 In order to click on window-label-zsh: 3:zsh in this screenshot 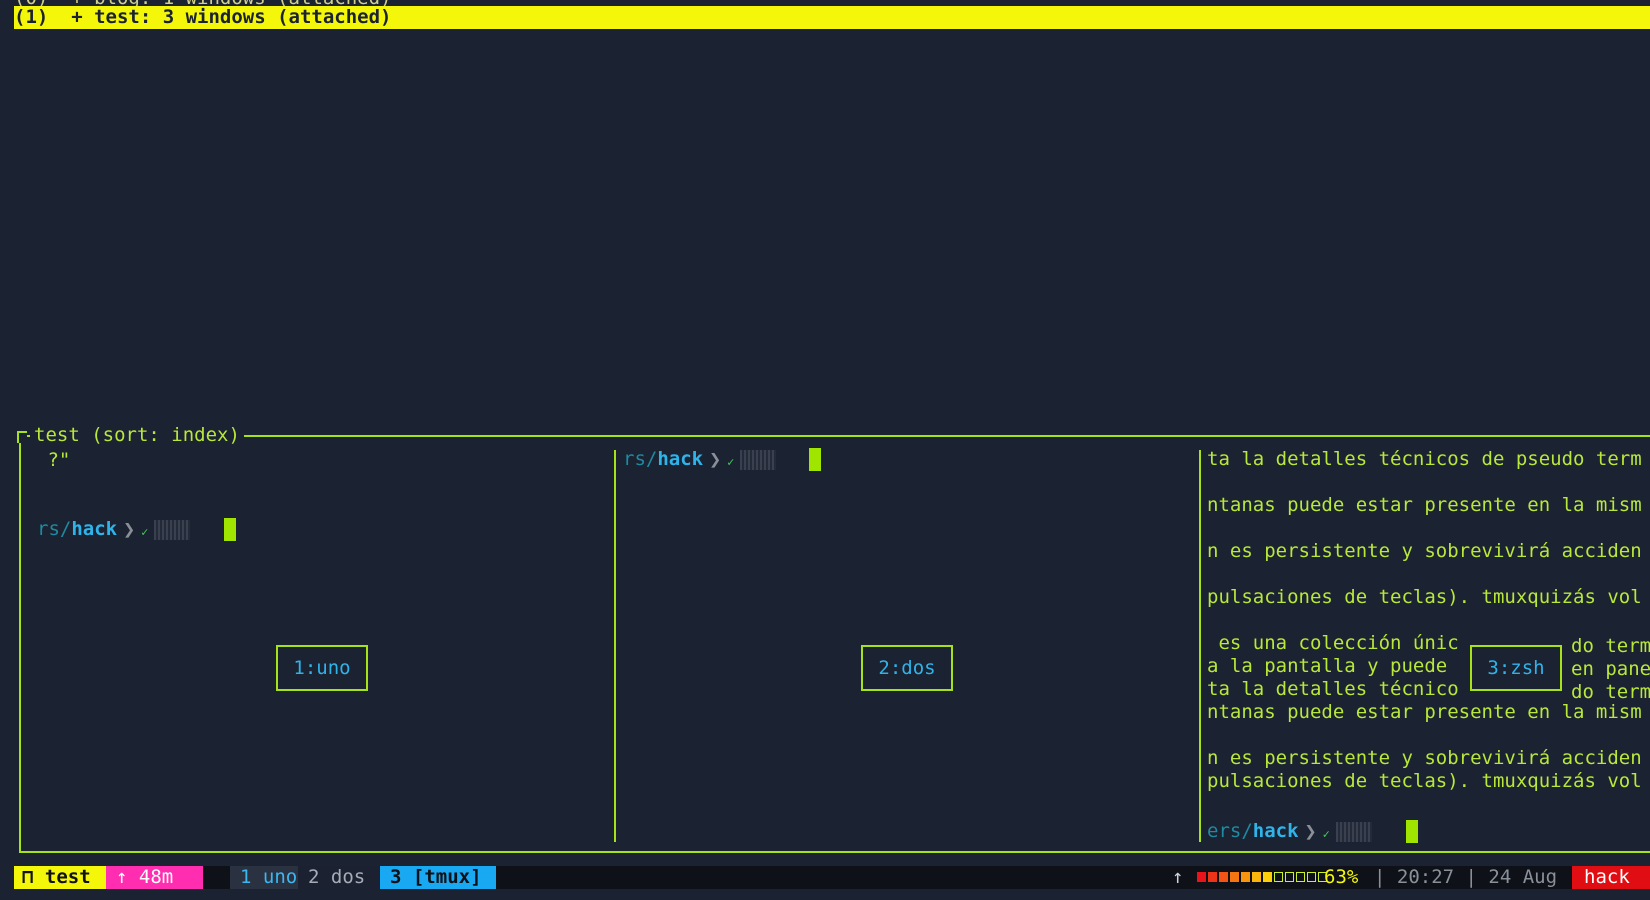, I will do `click(1516, 668)`.